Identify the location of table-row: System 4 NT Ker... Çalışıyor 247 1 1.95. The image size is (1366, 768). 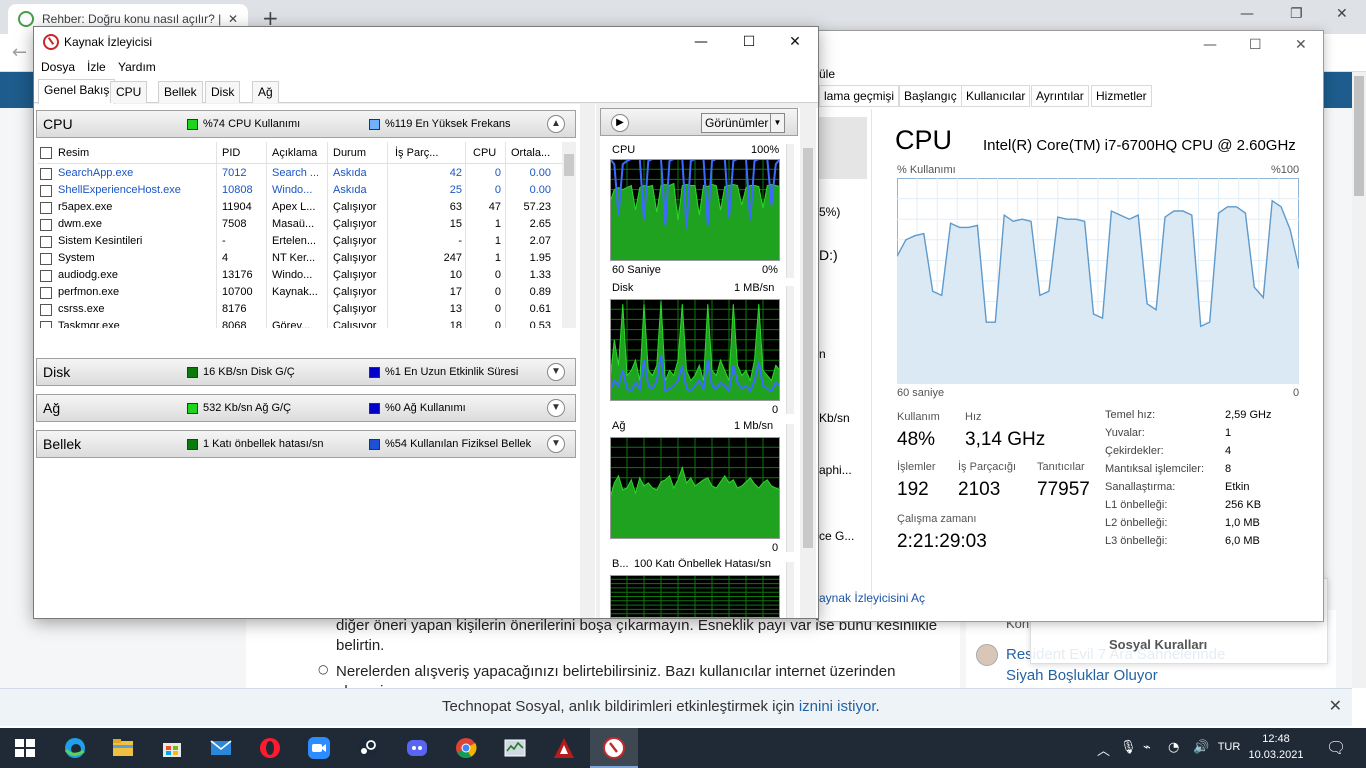
(301, 259).